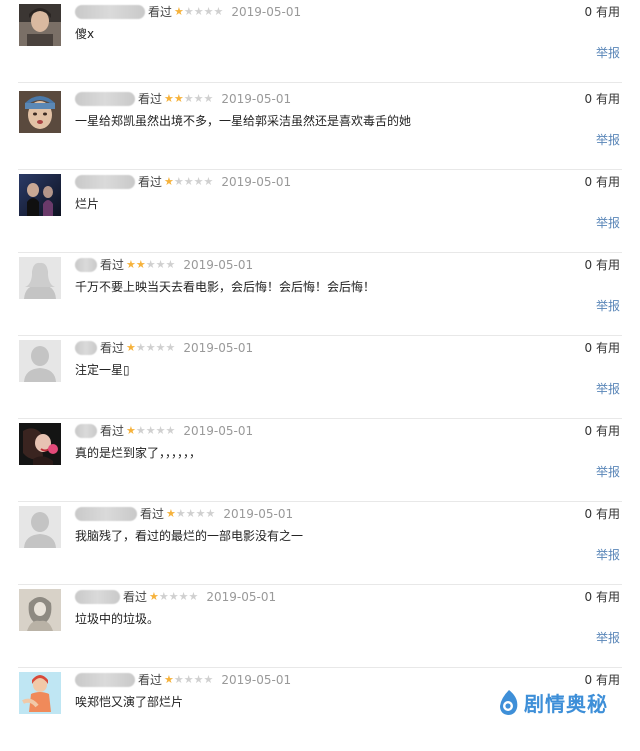 This screenshot has height=751, width=640. I want to click on comment-text: 真的是烂到家了，，，，，，, so click(138, 453).